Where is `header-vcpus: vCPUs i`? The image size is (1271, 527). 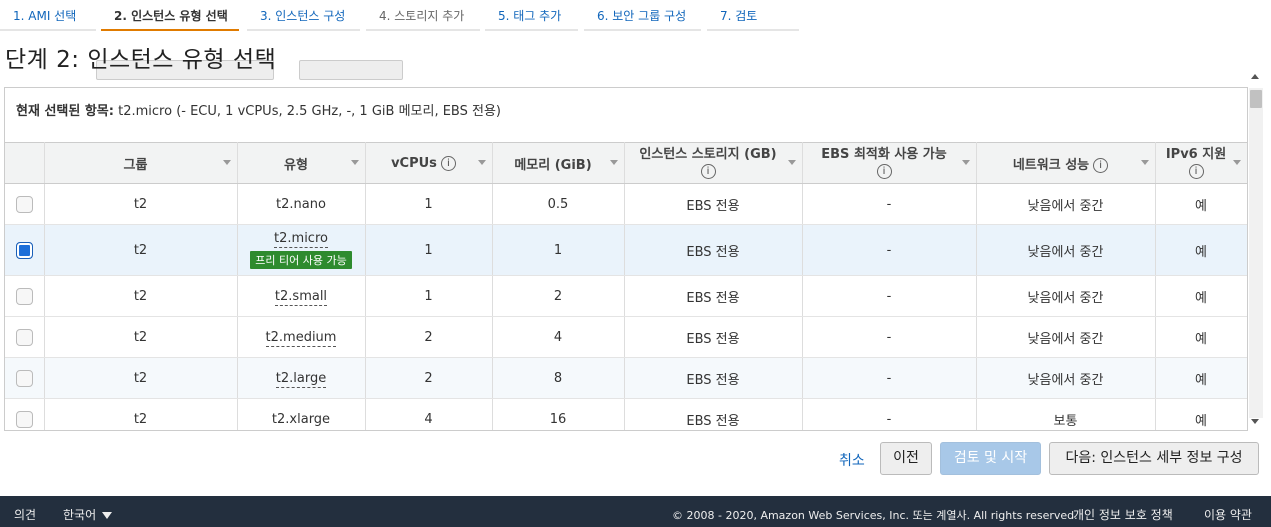 header-vcpus: vCPUs i is located at coordinates (429, 163).